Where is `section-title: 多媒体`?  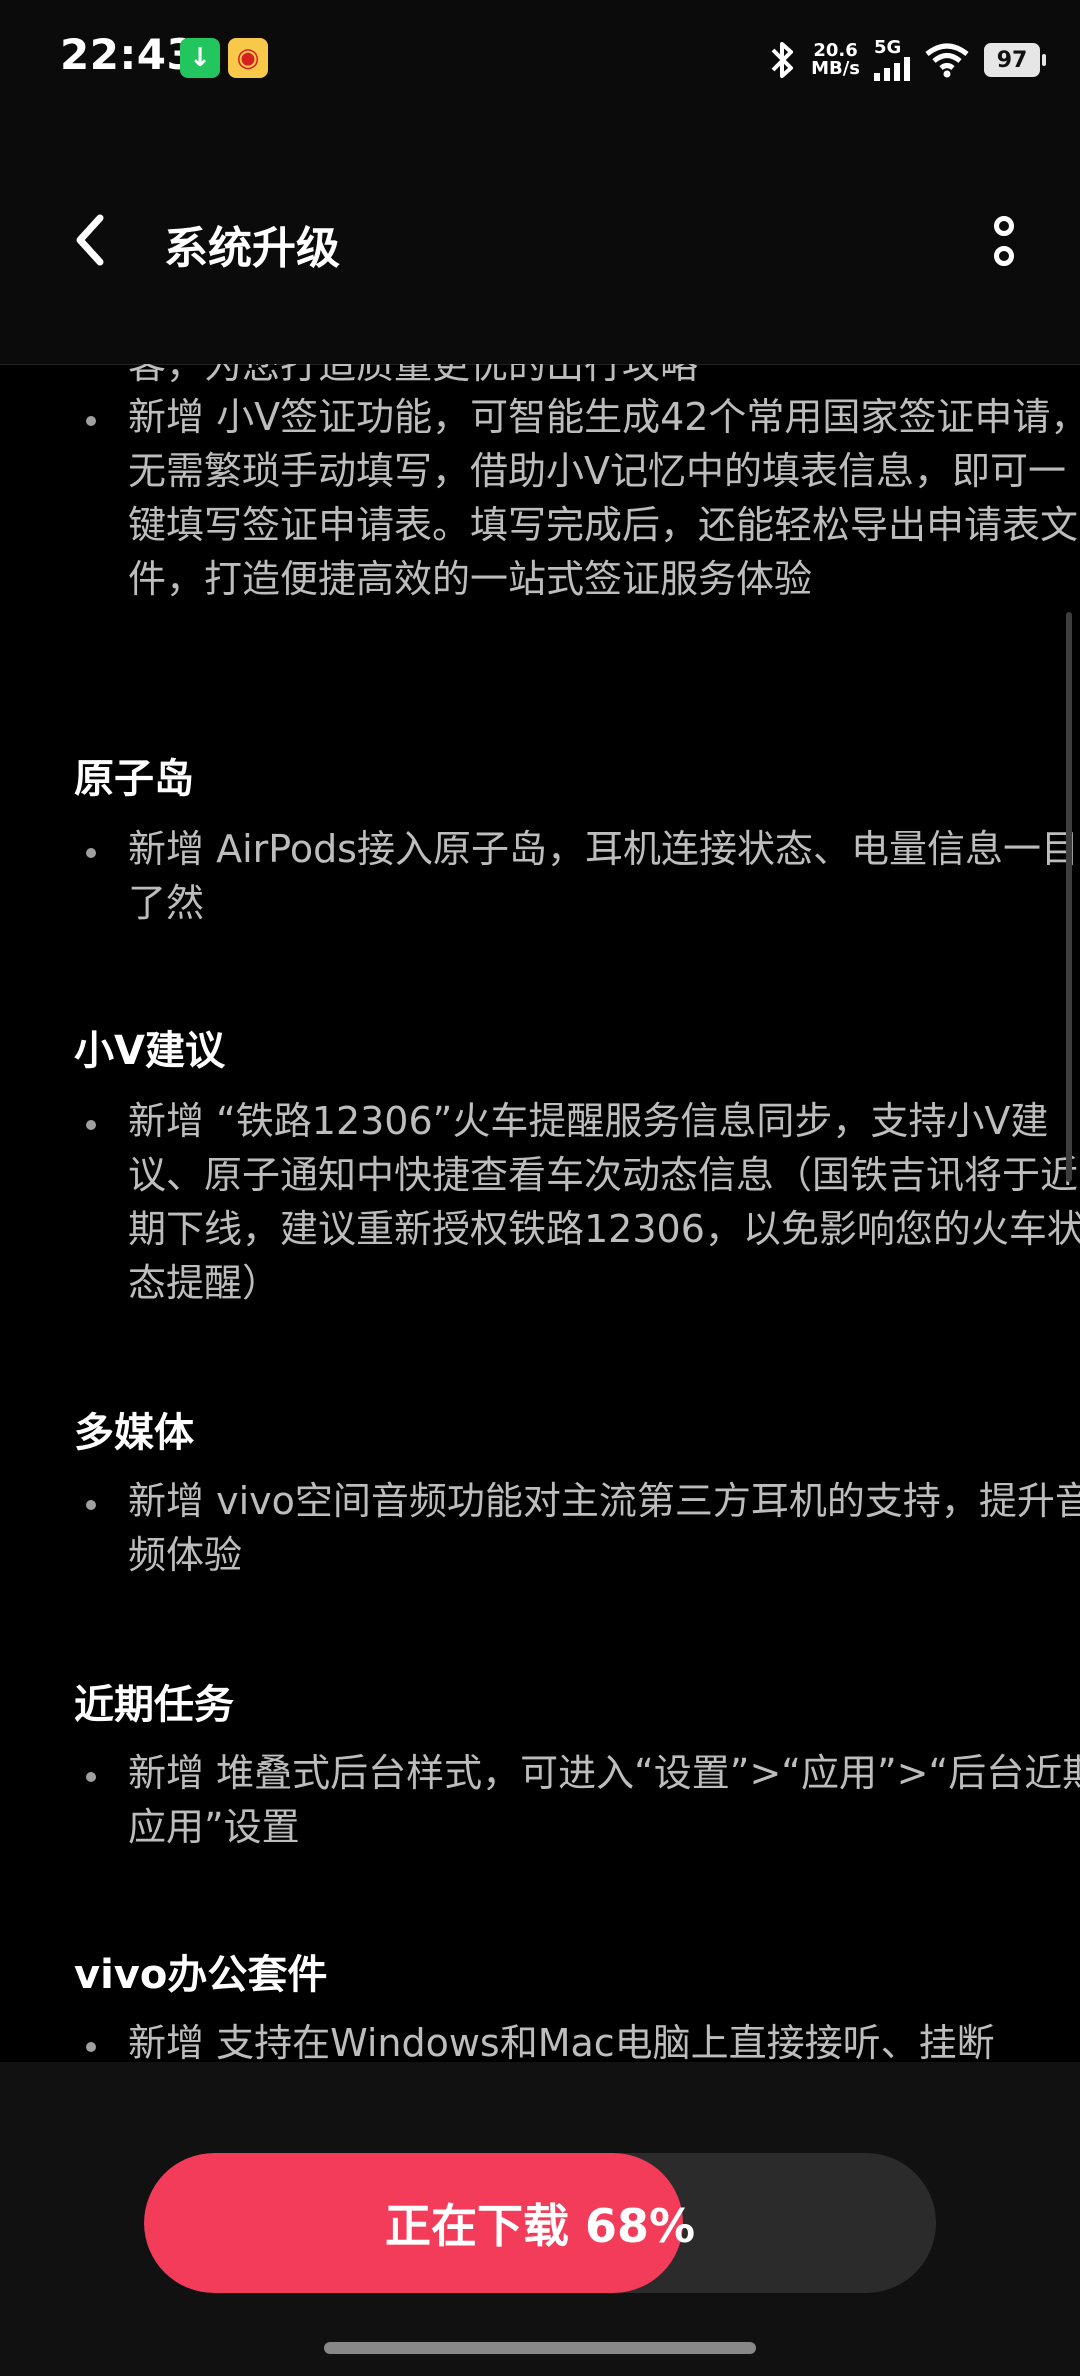 section-title: 多媒体 is located at coordinates (134, 1433).